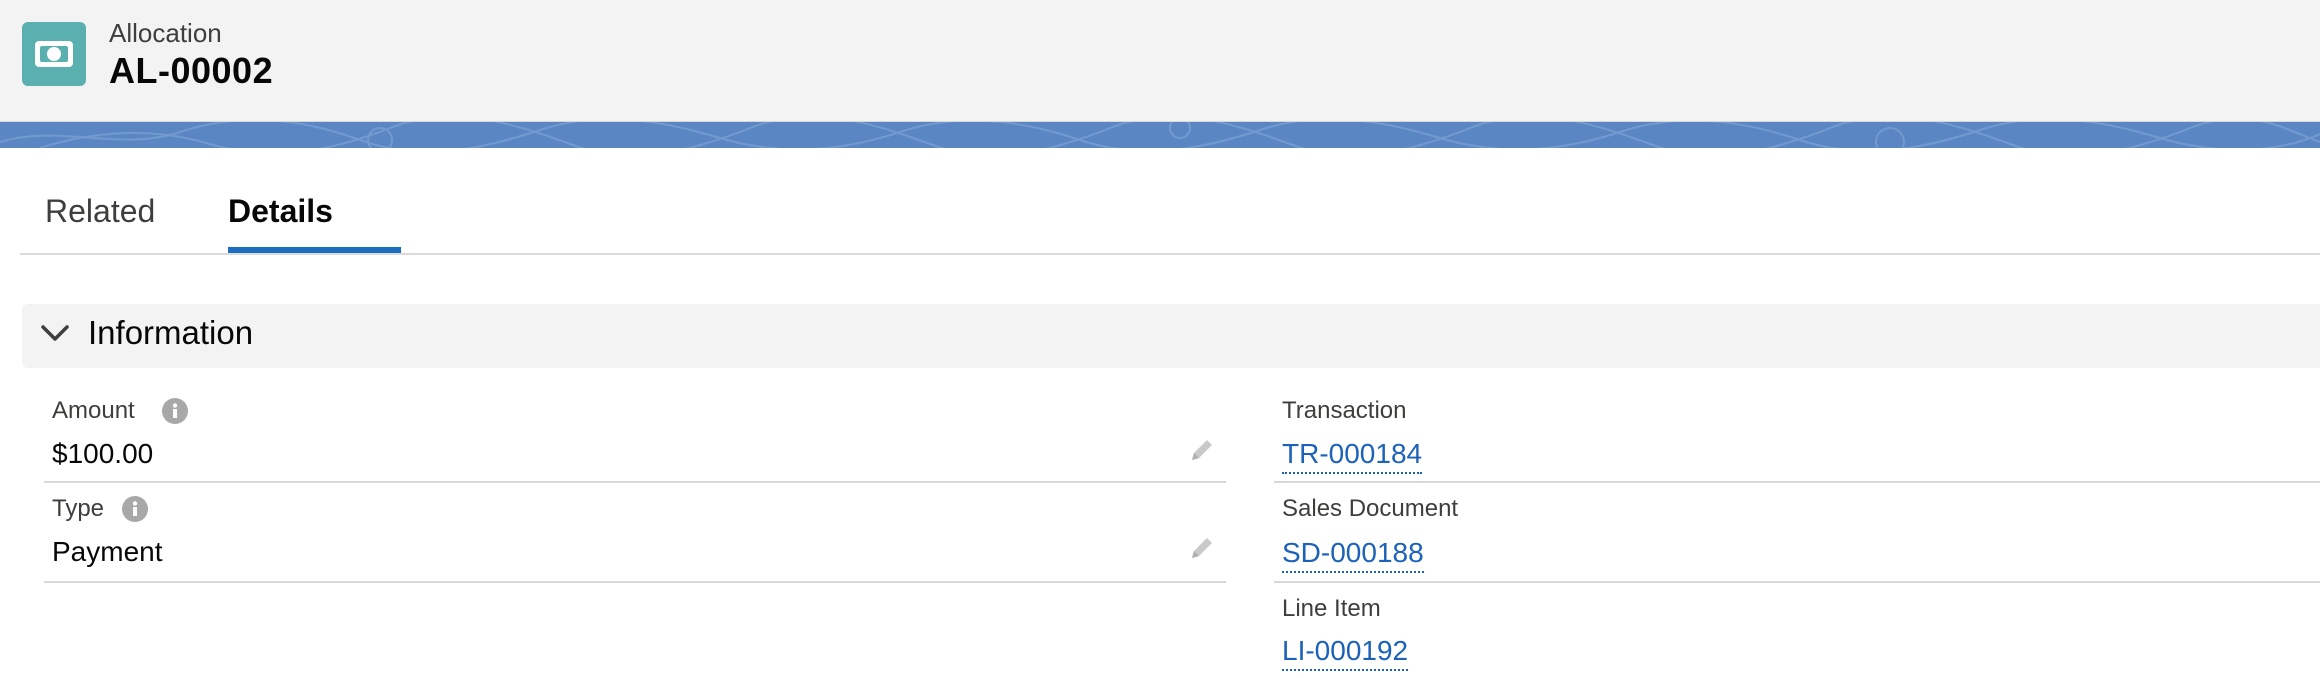 This screenshot has width=2320, height=678. Describe the element at coordinates (1344, 410) in the screenshot. I see `field-label-transaction: Transaction` at that location.